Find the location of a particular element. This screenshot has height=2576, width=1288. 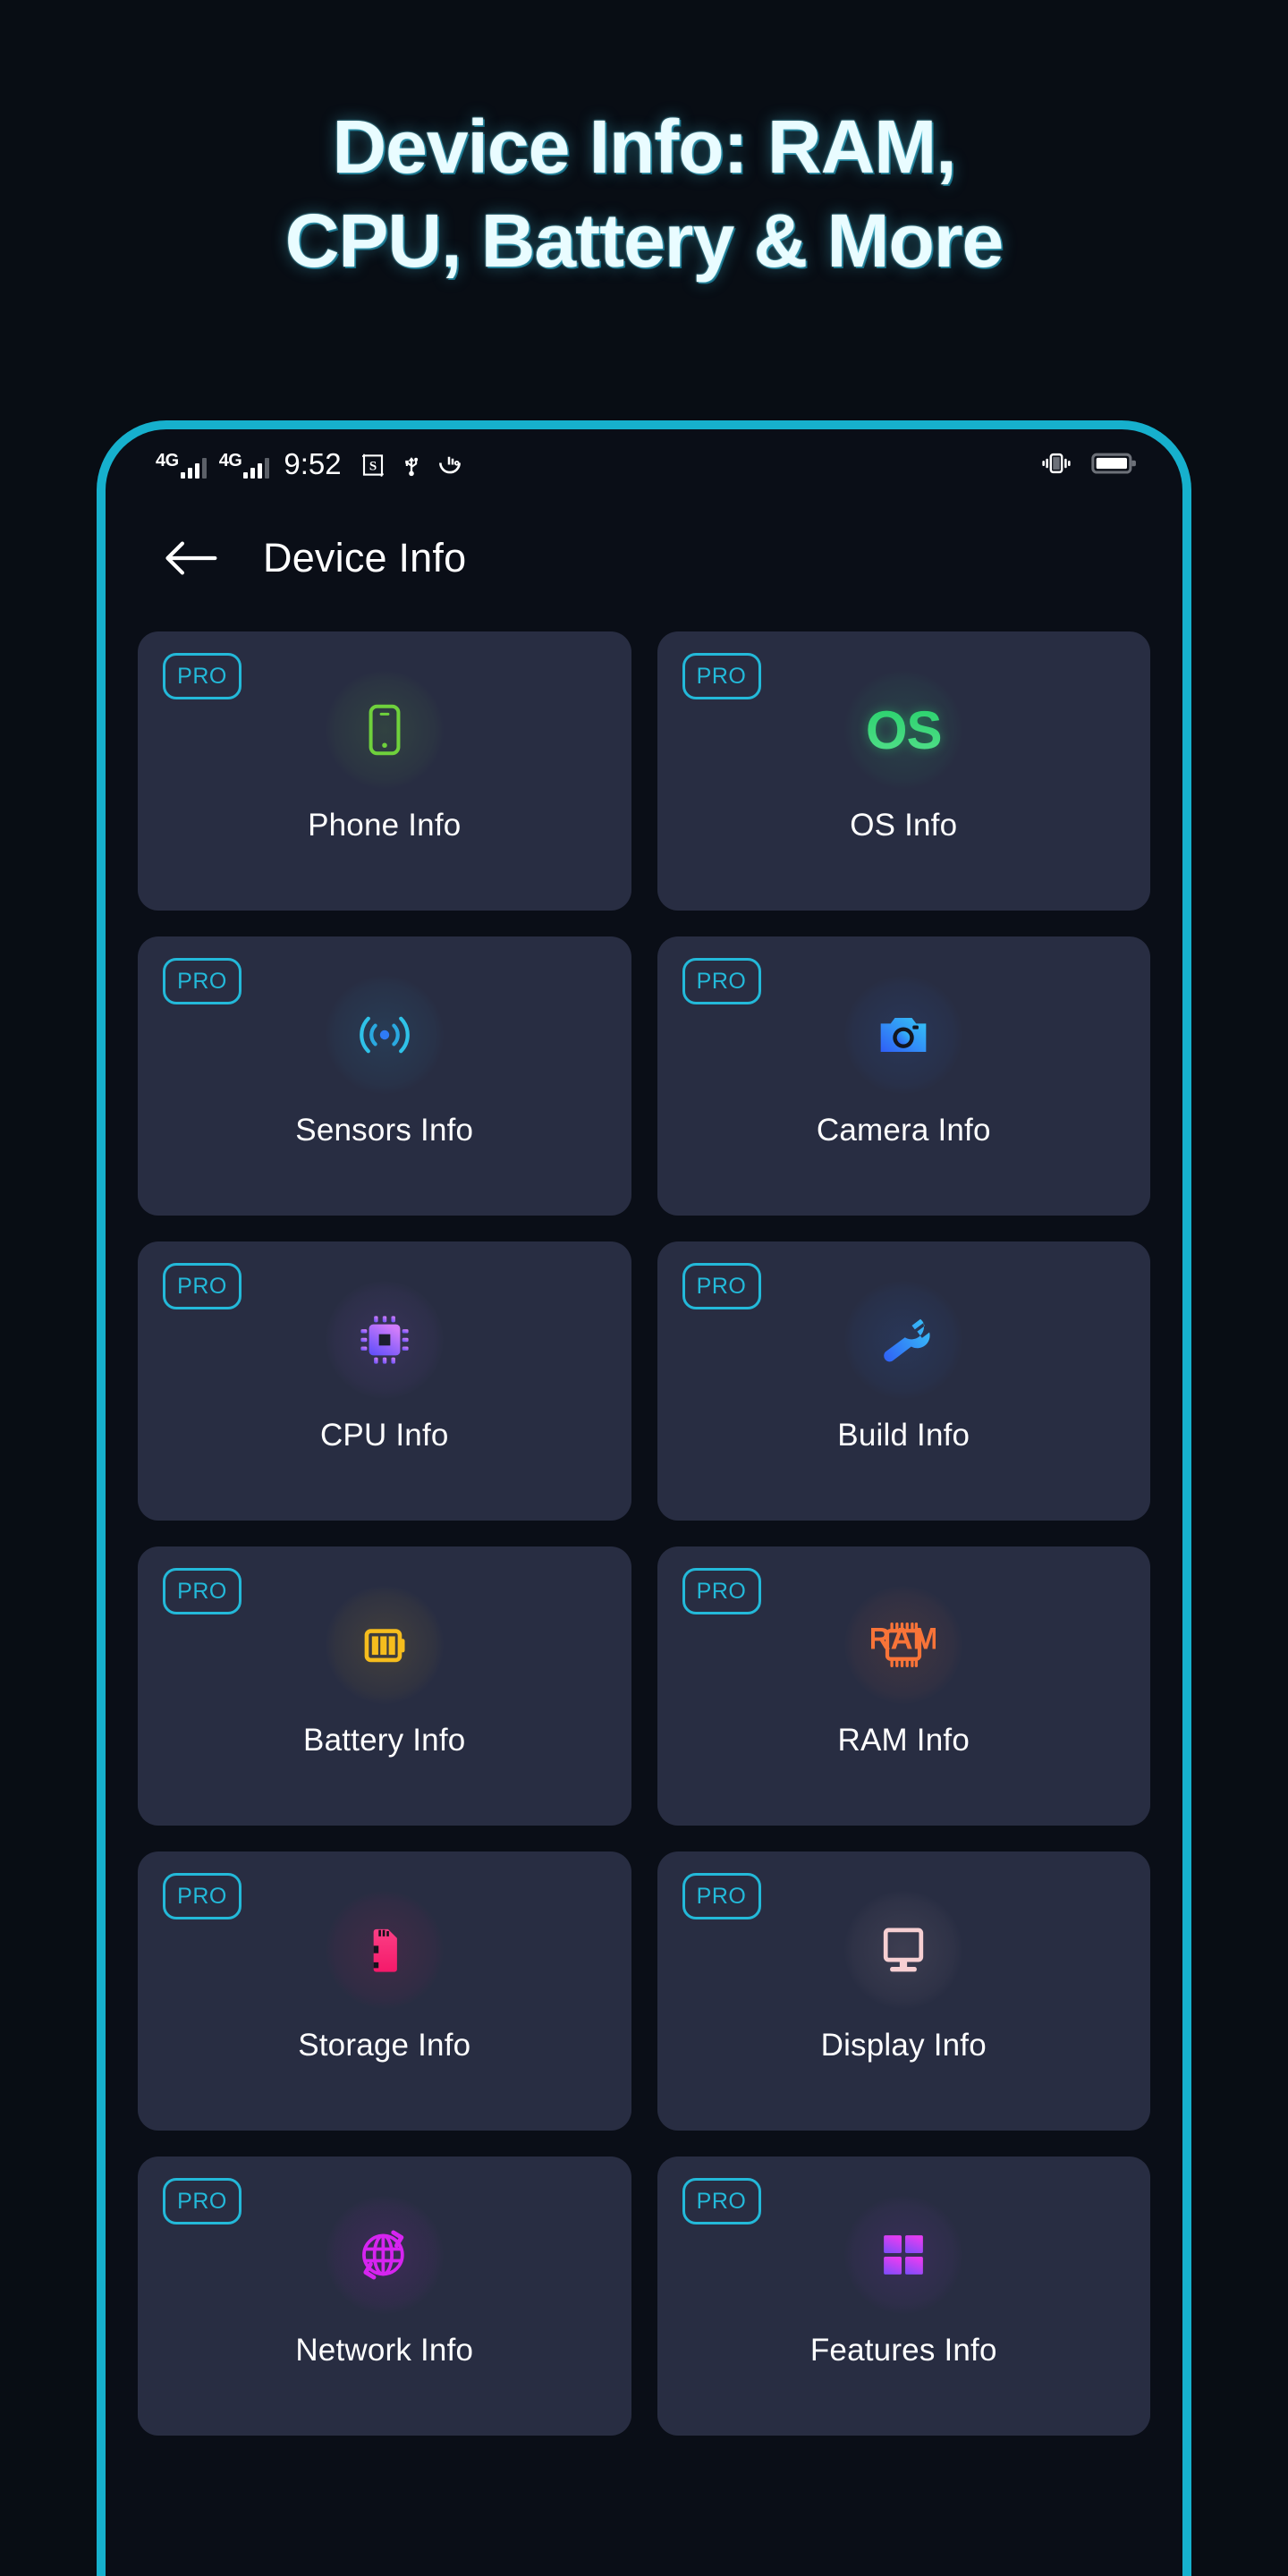

screenshot-icon: S is located at coordinates (373, 465).